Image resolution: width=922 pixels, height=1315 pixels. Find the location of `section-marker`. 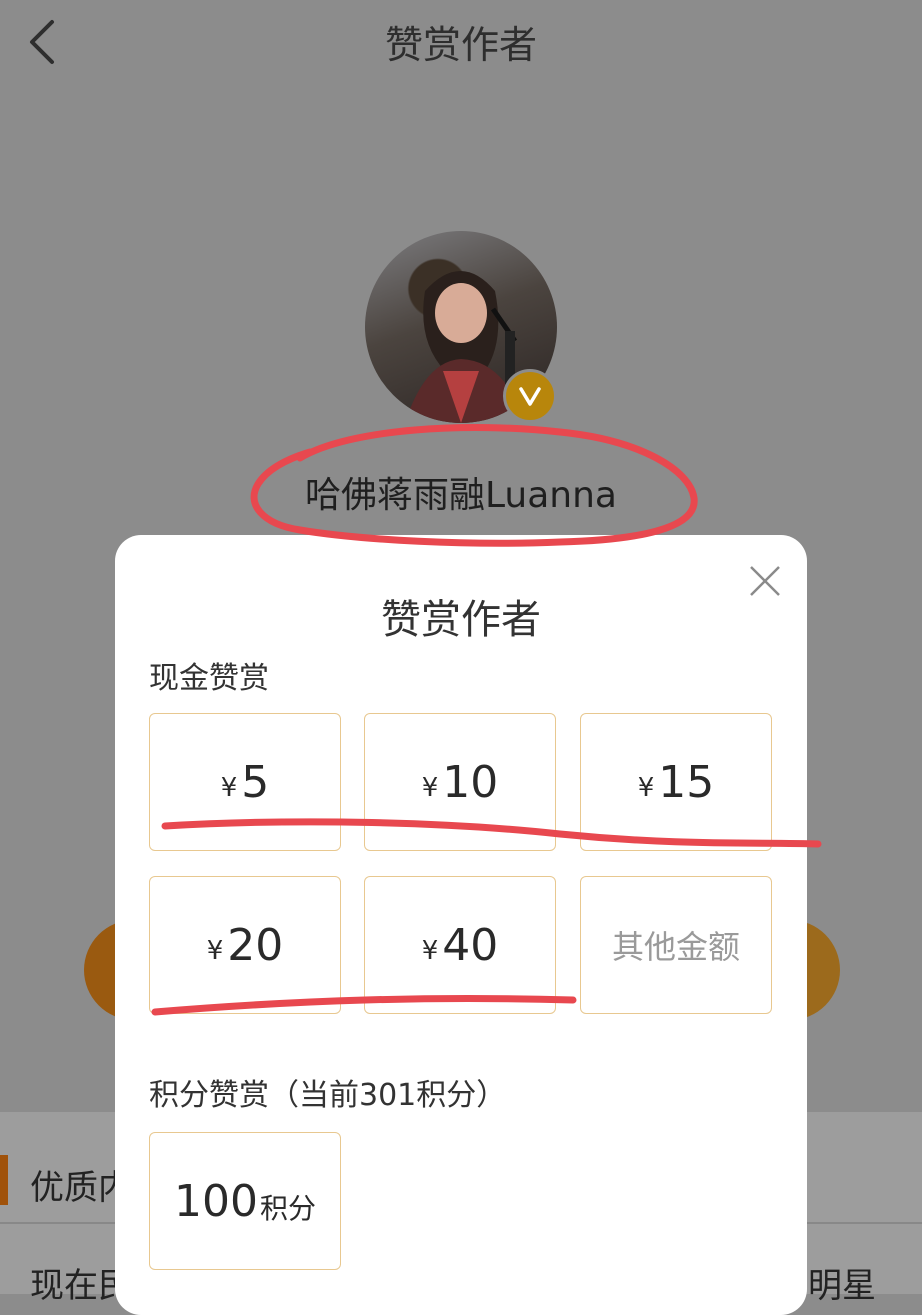

section-marker is located at coordinates (4, 1180).